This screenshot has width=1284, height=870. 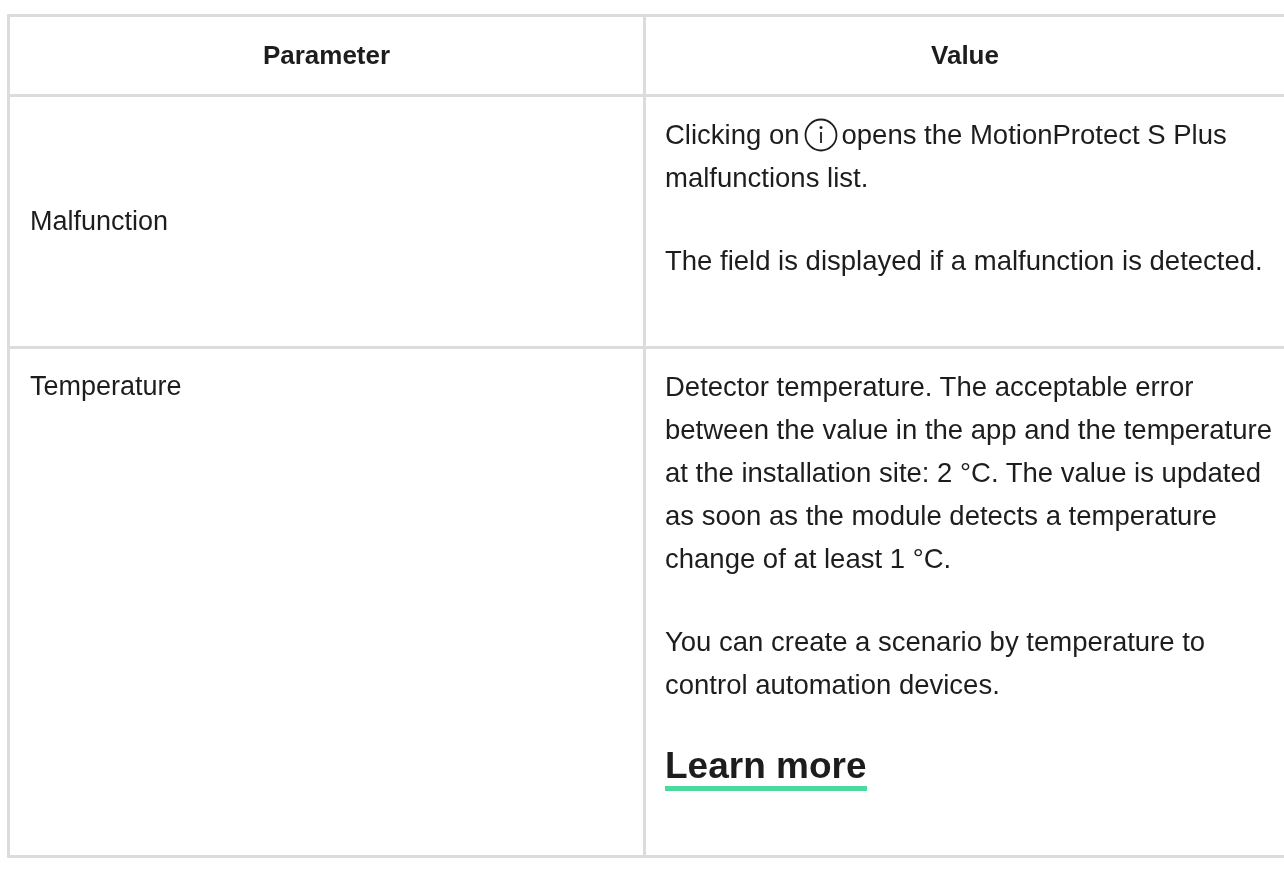 What do you see at coordinates (732, 134) in the screenshot?
I see `description-text: Clicking on` at bounding box center [732, 134].